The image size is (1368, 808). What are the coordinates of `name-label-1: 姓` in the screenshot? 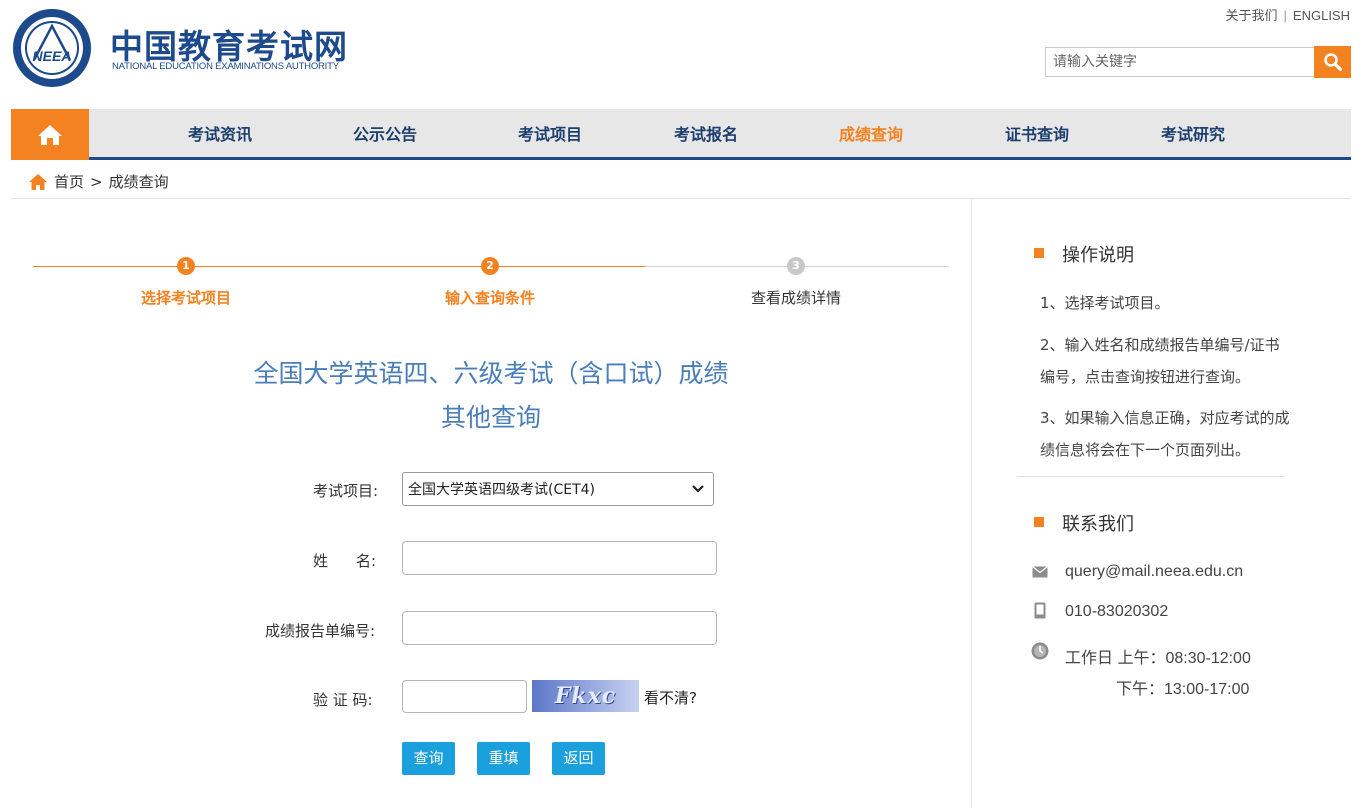 It's located at (321, 561).